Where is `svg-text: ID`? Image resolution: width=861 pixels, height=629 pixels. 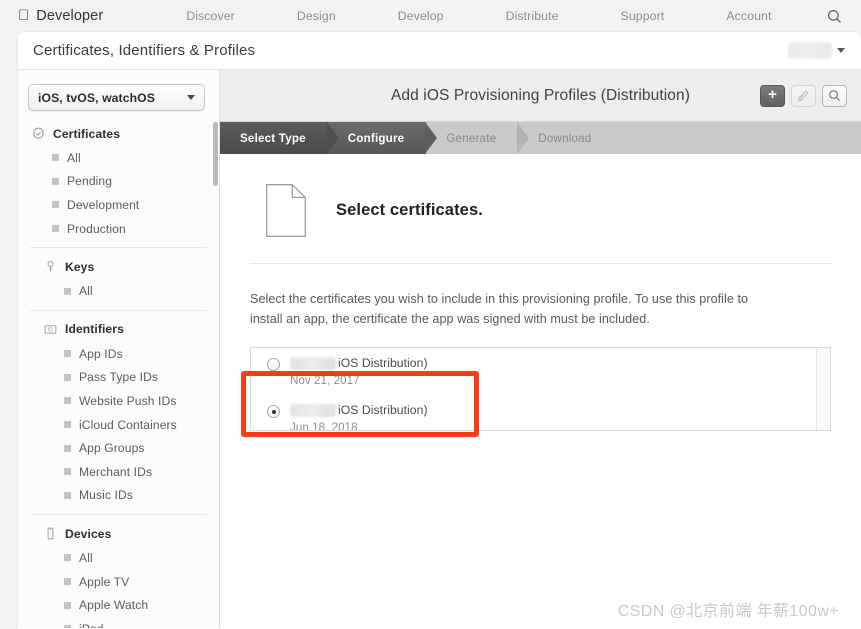 svg-text: ID is located at coordinates (50, 330).